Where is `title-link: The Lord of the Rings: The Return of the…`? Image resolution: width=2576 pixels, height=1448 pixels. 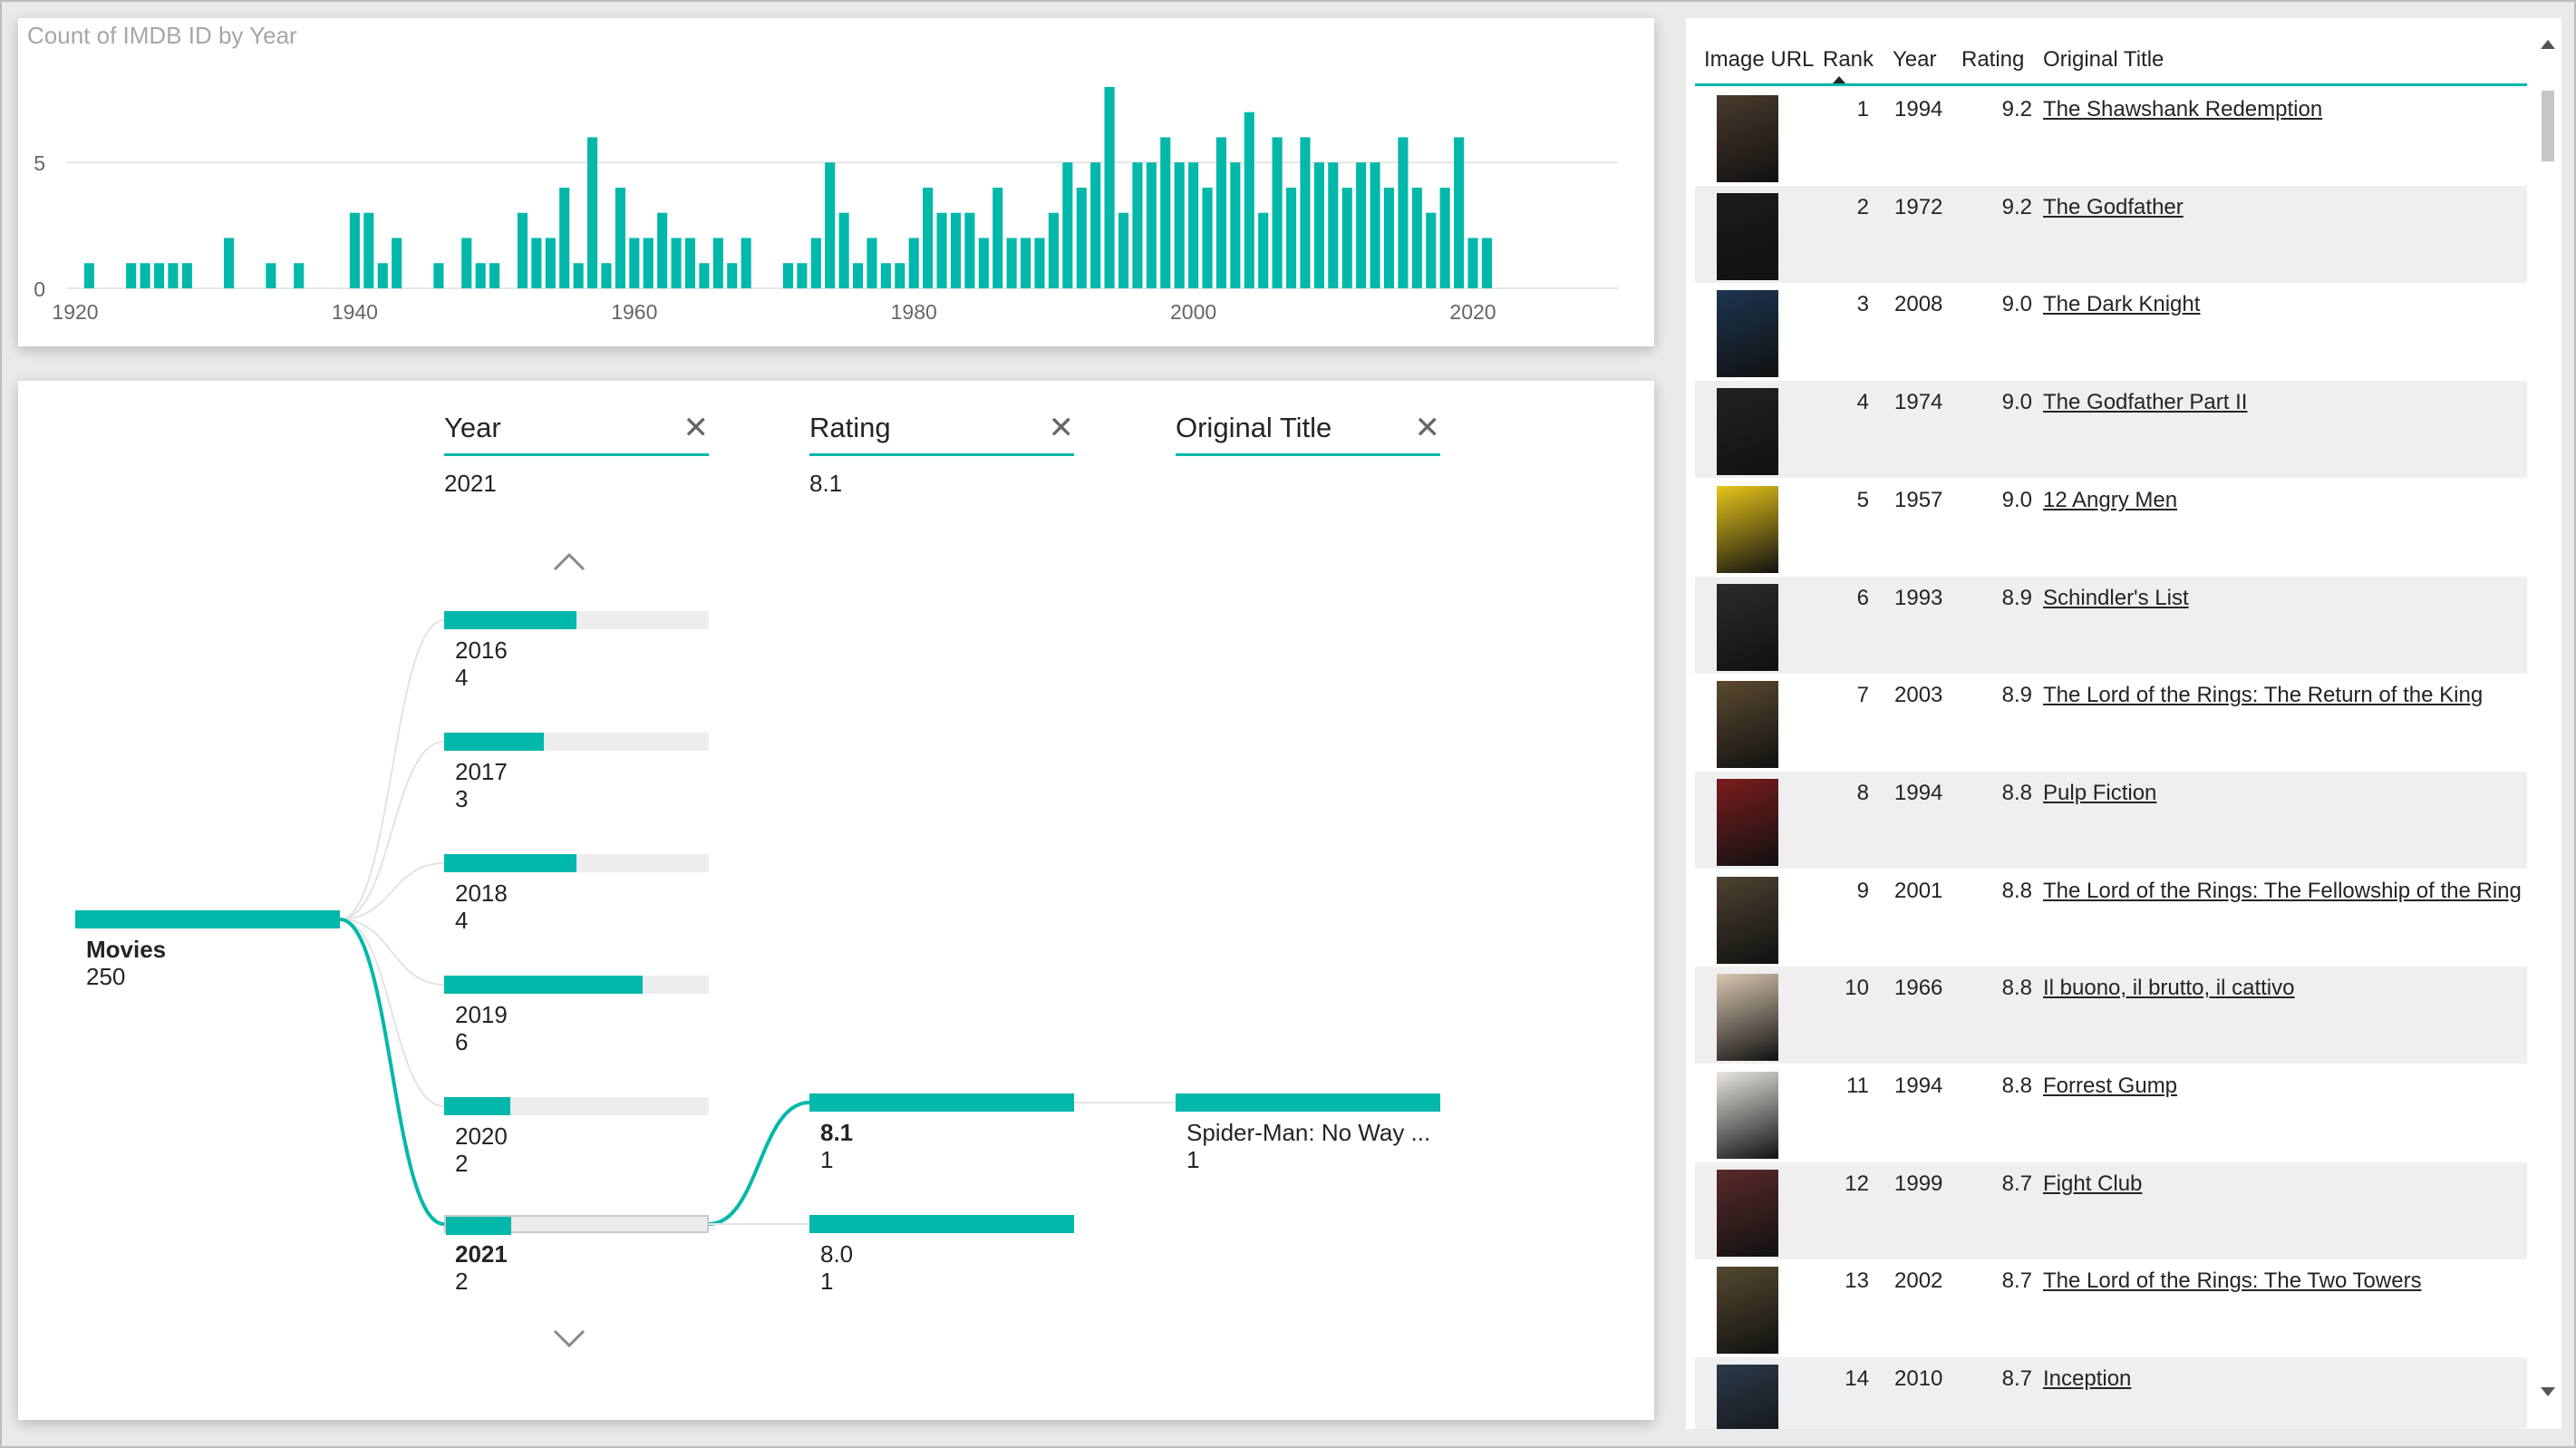
title-link: The Lord of the Rings: The Return of the… is located at coordinates (2263, 696).